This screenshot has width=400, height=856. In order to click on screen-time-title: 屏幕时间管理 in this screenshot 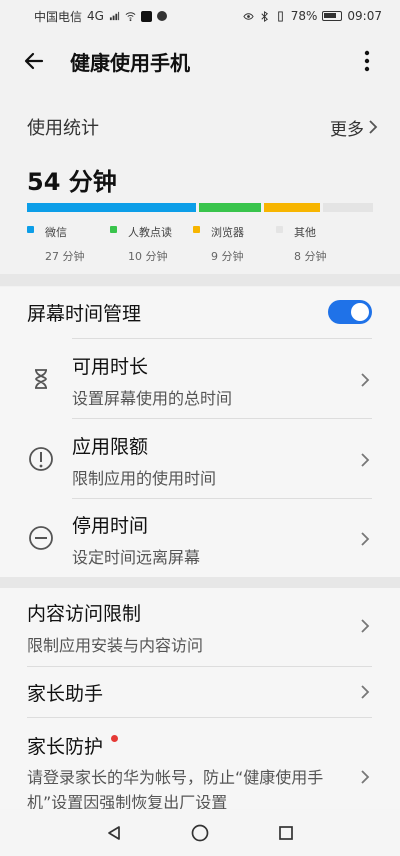, I will do `click(84, 314)`.